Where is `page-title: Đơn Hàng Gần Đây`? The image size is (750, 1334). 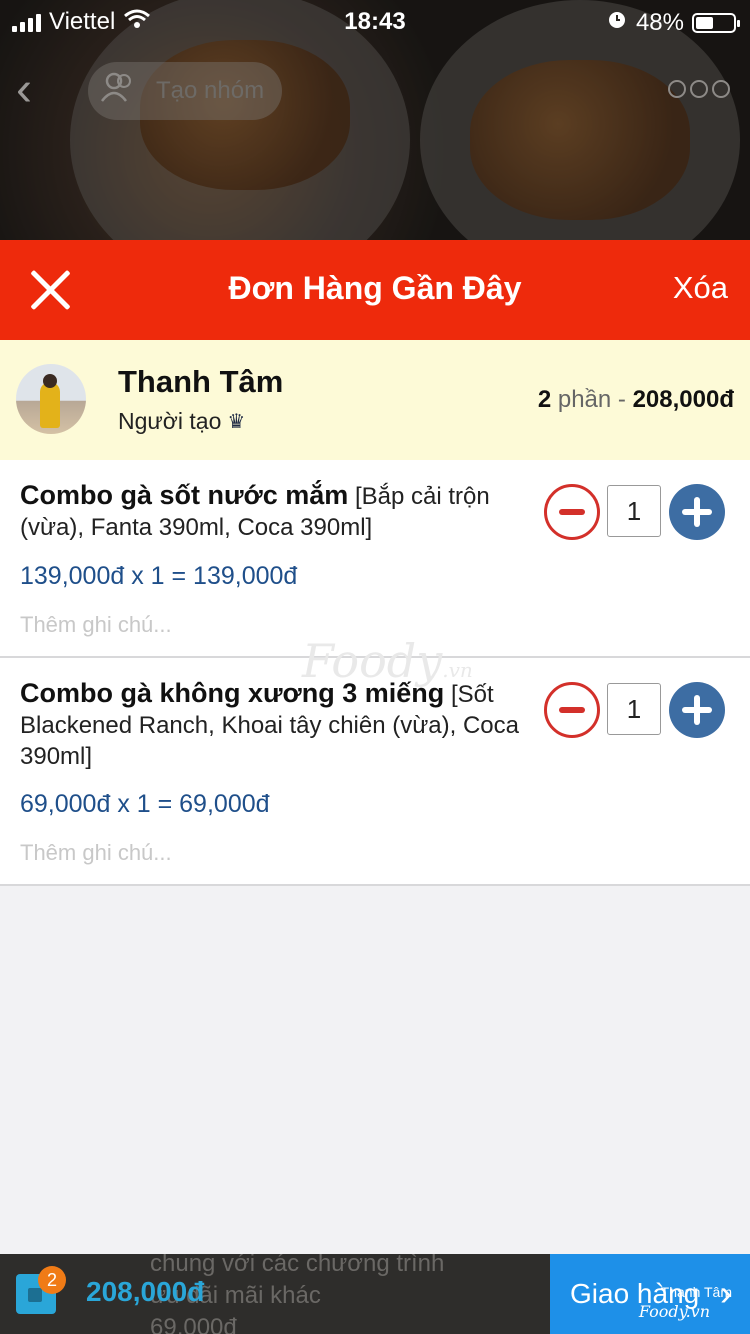 page-title: Đơn Hàng Gần Đây is located at coordinates (375, 288).